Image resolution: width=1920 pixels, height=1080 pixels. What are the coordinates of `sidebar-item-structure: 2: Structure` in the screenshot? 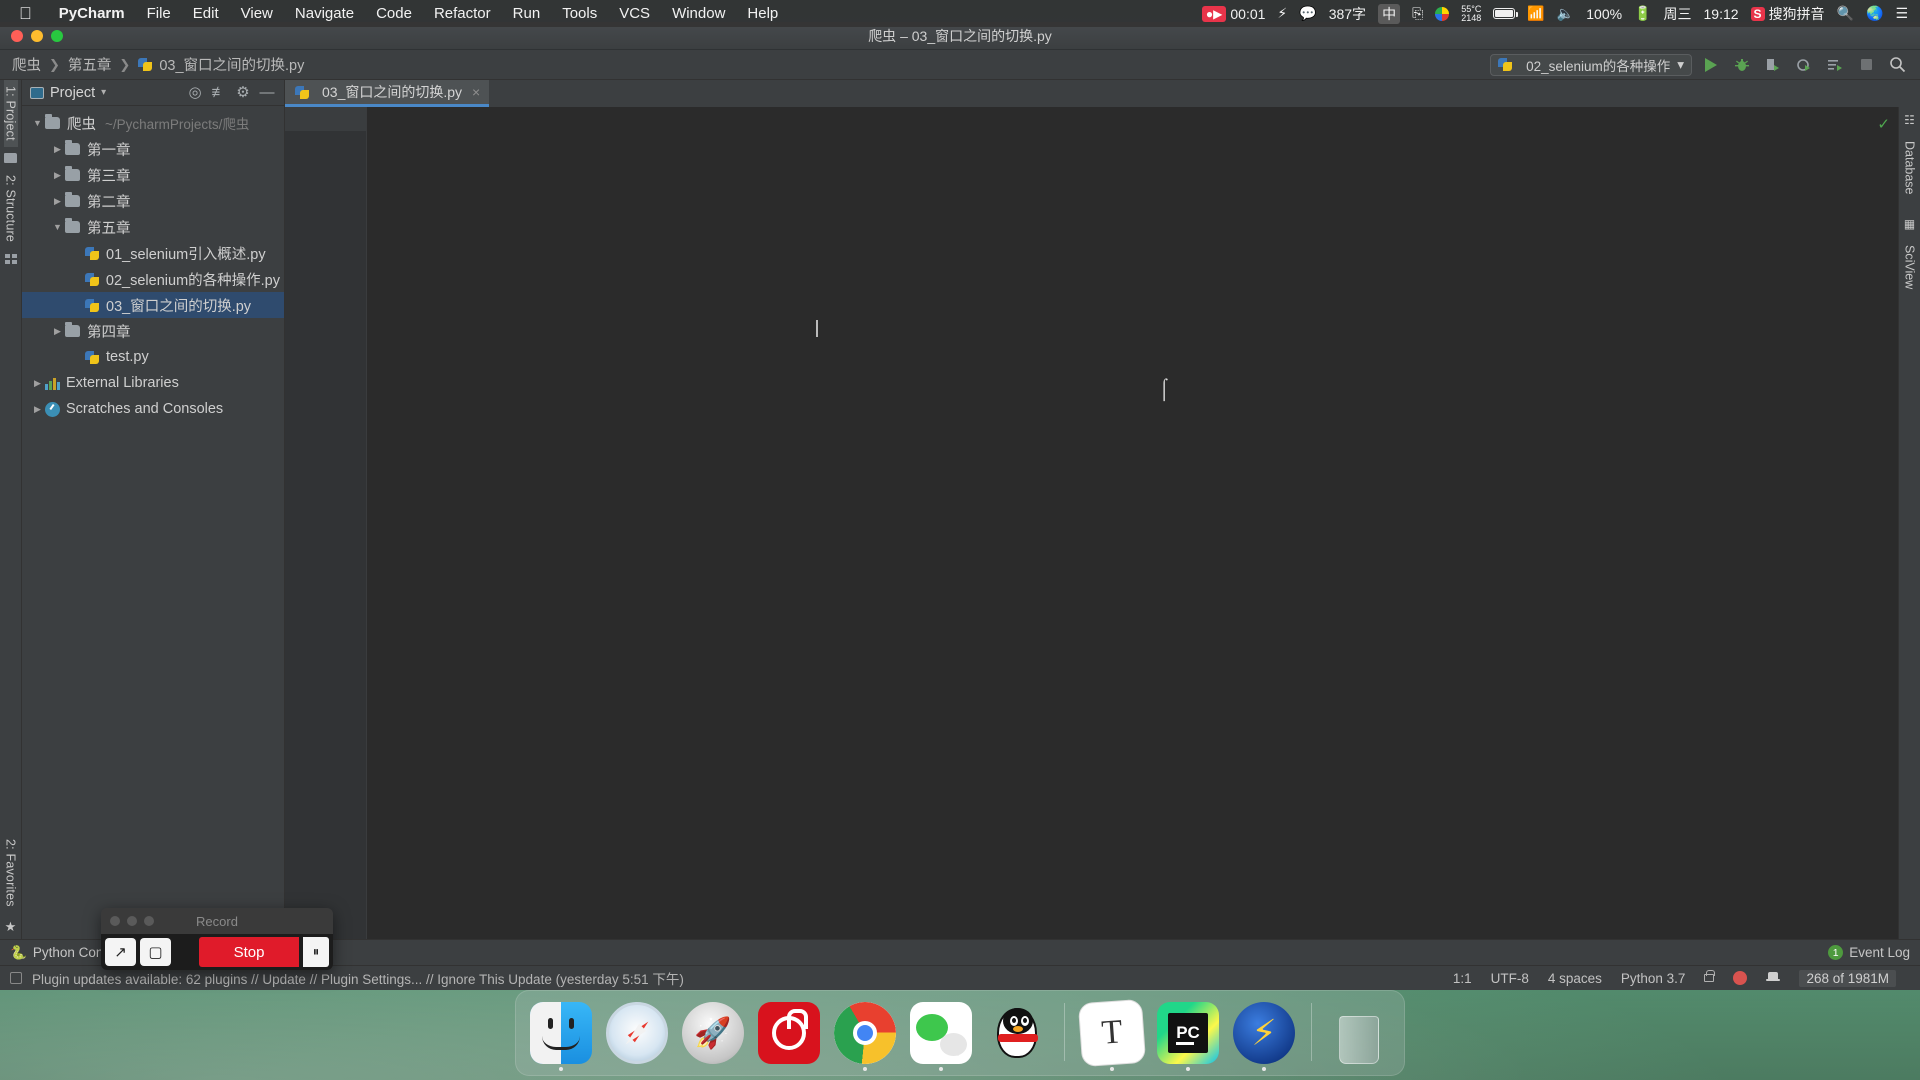 It's located at (11, 208).